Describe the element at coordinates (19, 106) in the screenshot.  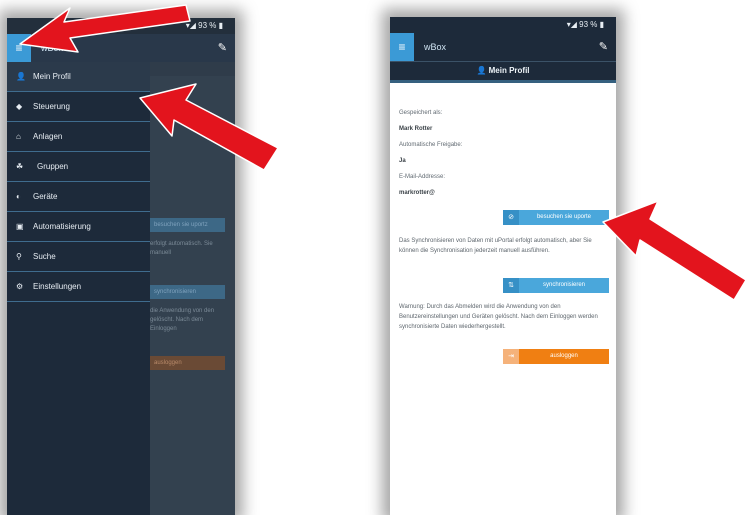
I see `control-icon: ◆` at that location.